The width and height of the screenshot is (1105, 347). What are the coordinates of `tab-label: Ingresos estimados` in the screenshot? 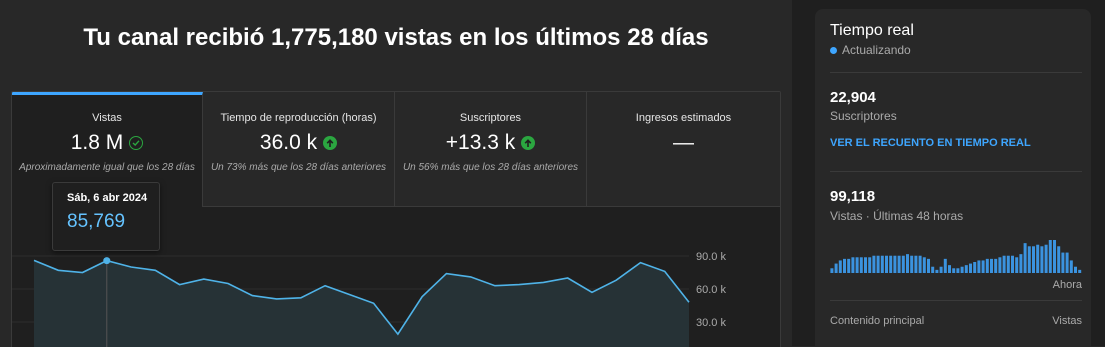 It's located at (683, 118).